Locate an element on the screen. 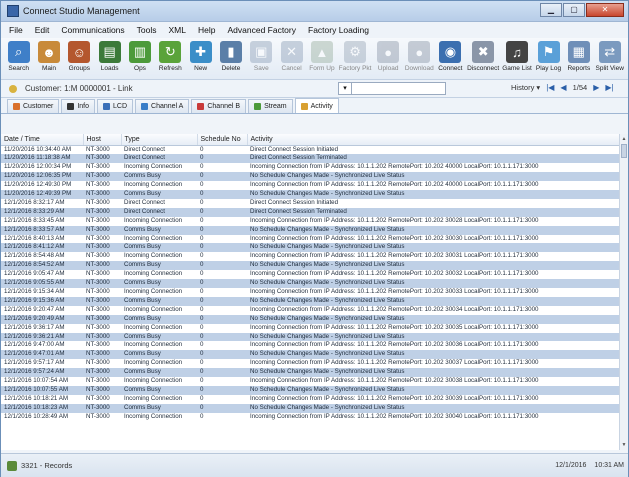 Image resolution: width=629 pixels, height=477 pixels. customer-label: Customer: 1:M 0000001 - Link is located at coordinates (79, 88).